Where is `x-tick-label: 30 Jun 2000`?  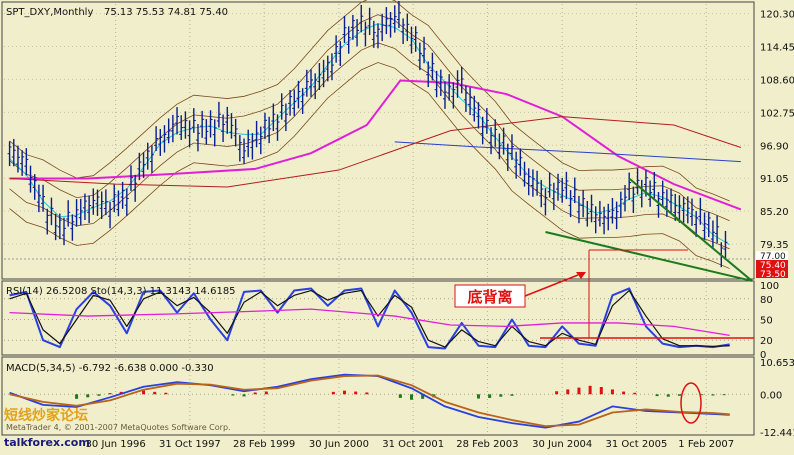
x-tick-label: 30 Jun 2000 is located at coordinates (339, 444).